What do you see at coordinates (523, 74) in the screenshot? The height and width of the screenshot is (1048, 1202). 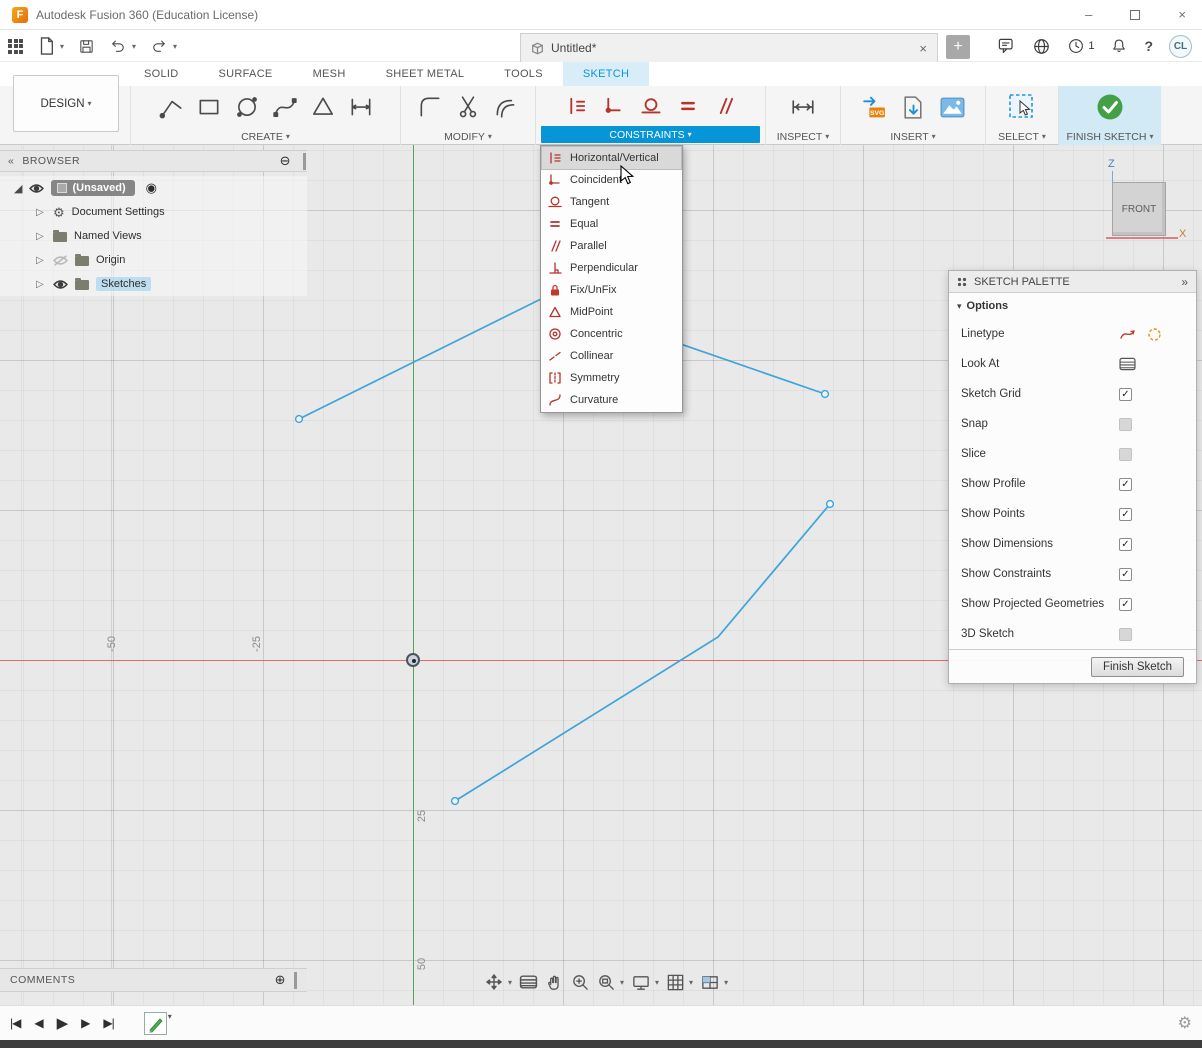 I see `tab-tools: TOOLS` at bounding box center [523, 74].